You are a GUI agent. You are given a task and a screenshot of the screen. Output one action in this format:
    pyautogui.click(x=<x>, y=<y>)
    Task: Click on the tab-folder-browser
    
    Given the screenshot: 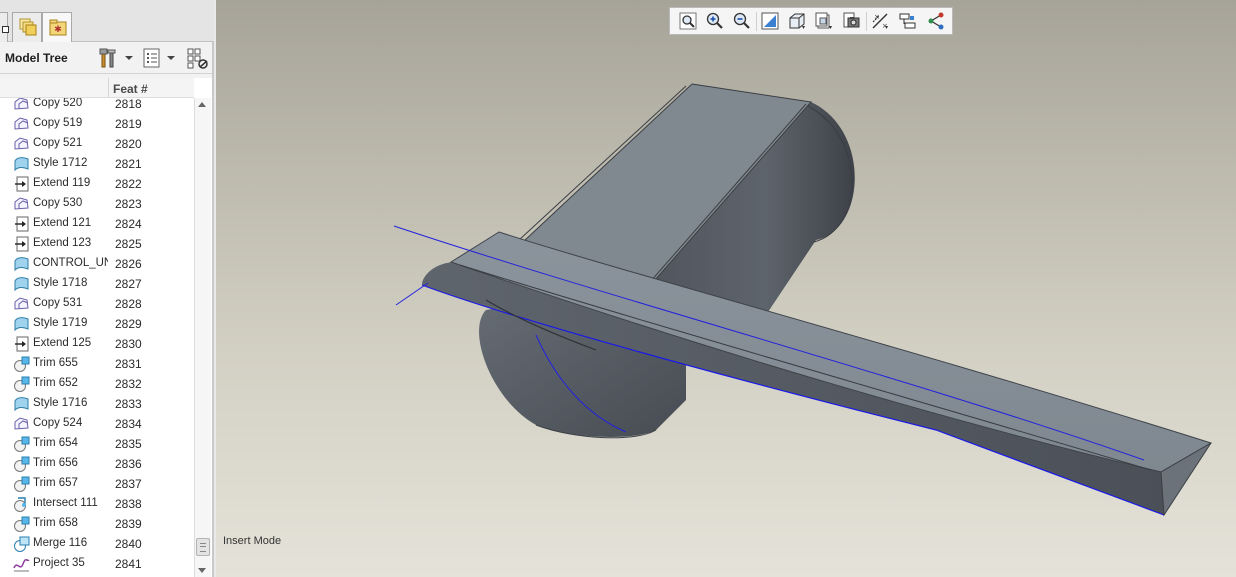 What is the action you would take?
    pyautogui.click(x=27, y=27)
    